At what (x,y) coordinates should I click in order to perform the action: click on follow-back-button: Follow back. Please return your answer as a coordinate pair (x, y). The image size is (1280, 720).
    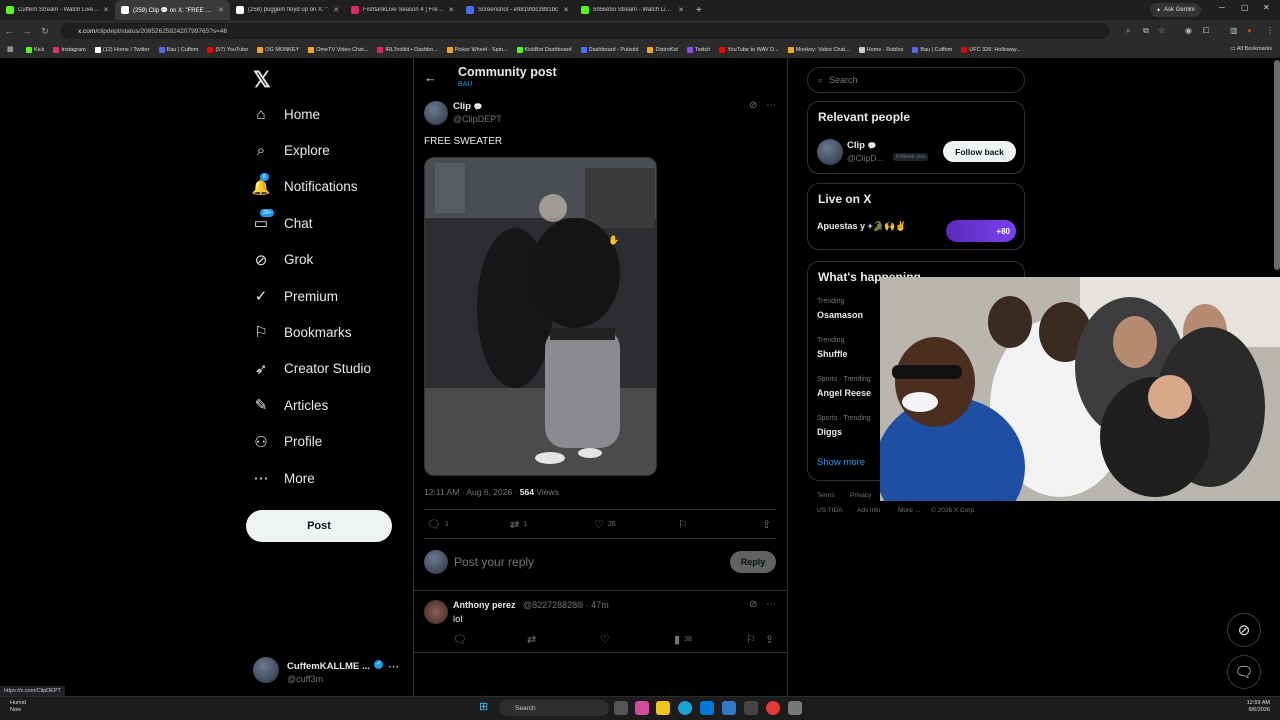
    Looking at the image, I should click on (979, 151).